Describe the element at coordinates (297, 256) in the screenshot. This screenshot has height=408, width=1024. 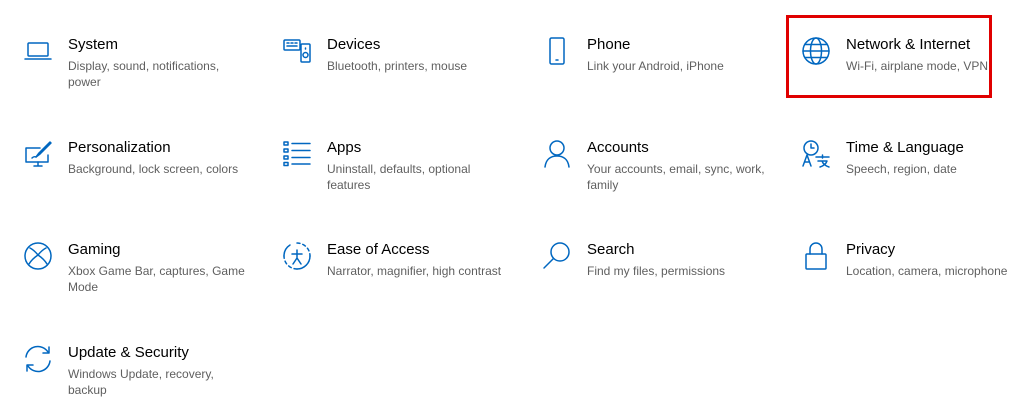
I see `ease-of-access-icon` at that location.